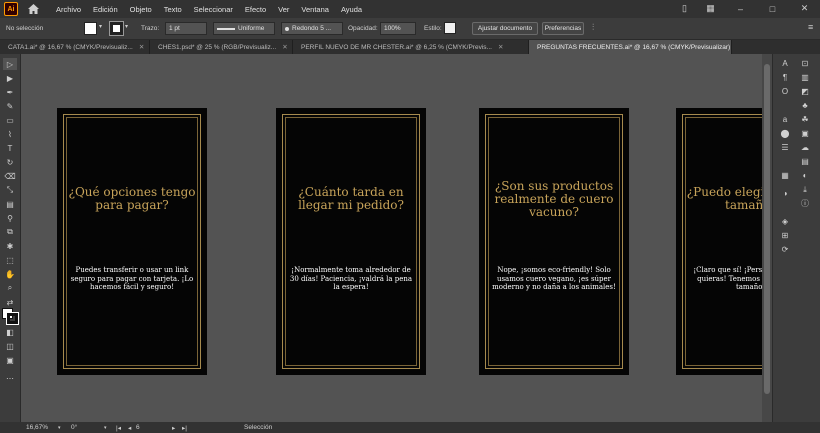 The width and height of the screenshot is (820, 433). Describe the element at coordinates (10, 148) in the screenshot. I see `type-tool-icon: T` at that location.